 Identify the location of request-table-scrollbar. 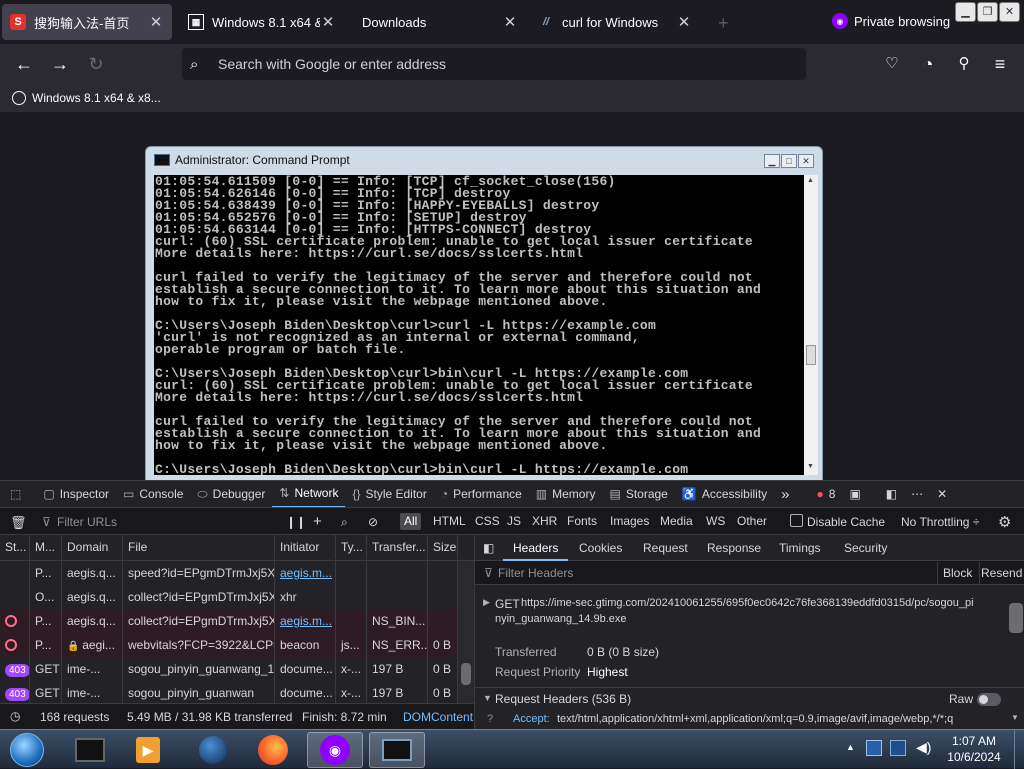
(466, 632).